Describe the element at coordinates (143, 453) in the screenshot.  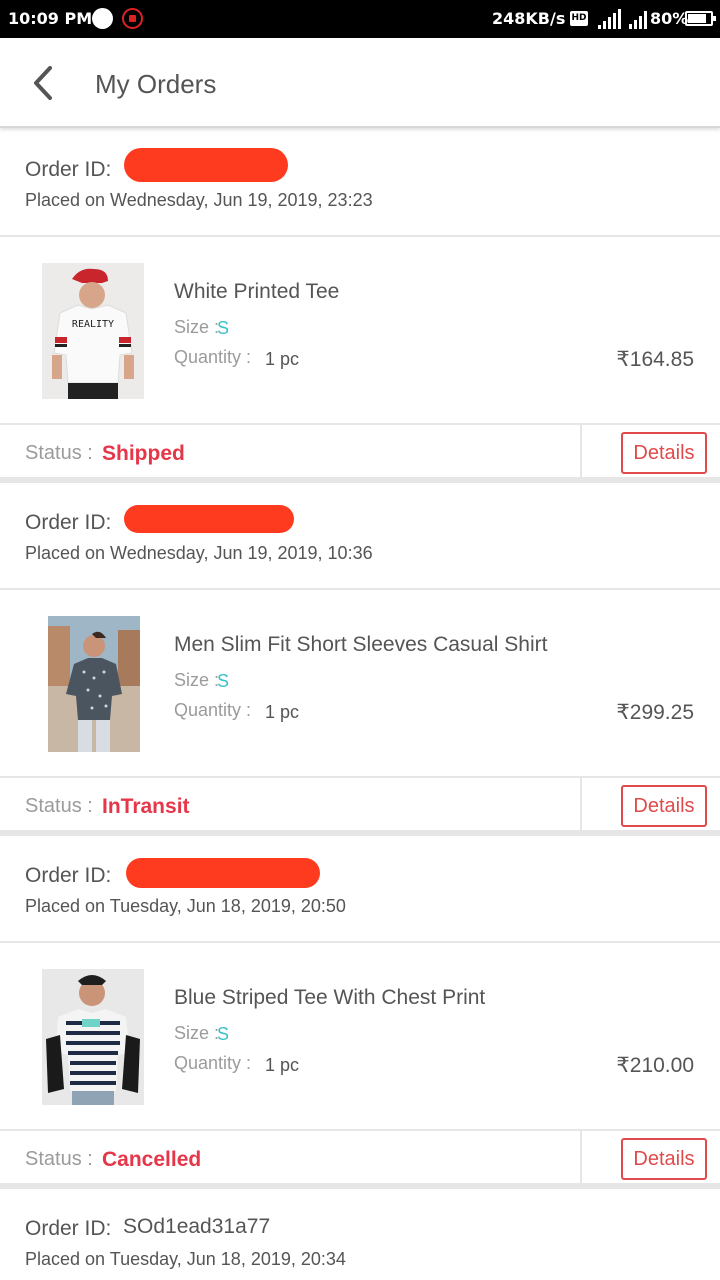
I see `status-value: Shipped` at that location.